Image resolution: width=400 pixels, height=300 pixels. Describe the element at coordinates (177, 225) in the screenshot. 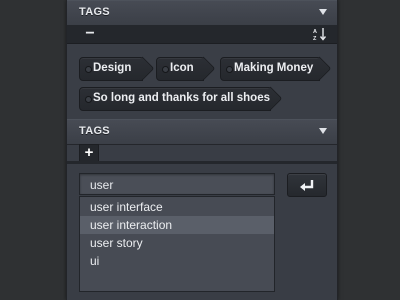

I see `suggestion-item: user interaction` at that location.